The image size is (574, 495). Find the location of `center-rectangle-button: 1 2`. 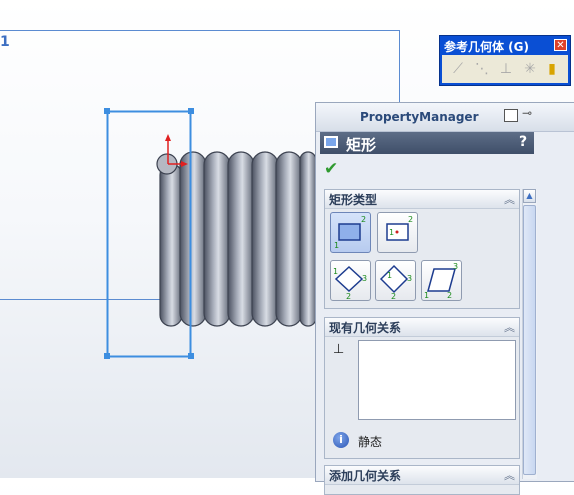

center-rectangle-button: 1 2 is located at coordinates (397, 232).